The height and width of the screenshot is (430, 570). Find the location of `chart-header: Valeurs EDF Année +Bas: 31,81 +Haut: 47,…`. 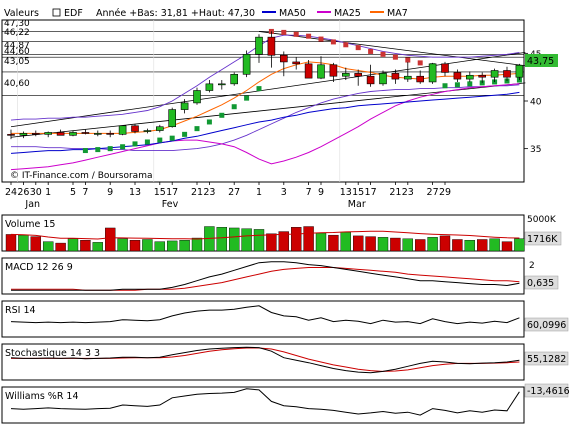

chart-header: Valeurs EDF Année +Bas: 31,81 +Haut: 47,… is located at coordinates (206, 13).